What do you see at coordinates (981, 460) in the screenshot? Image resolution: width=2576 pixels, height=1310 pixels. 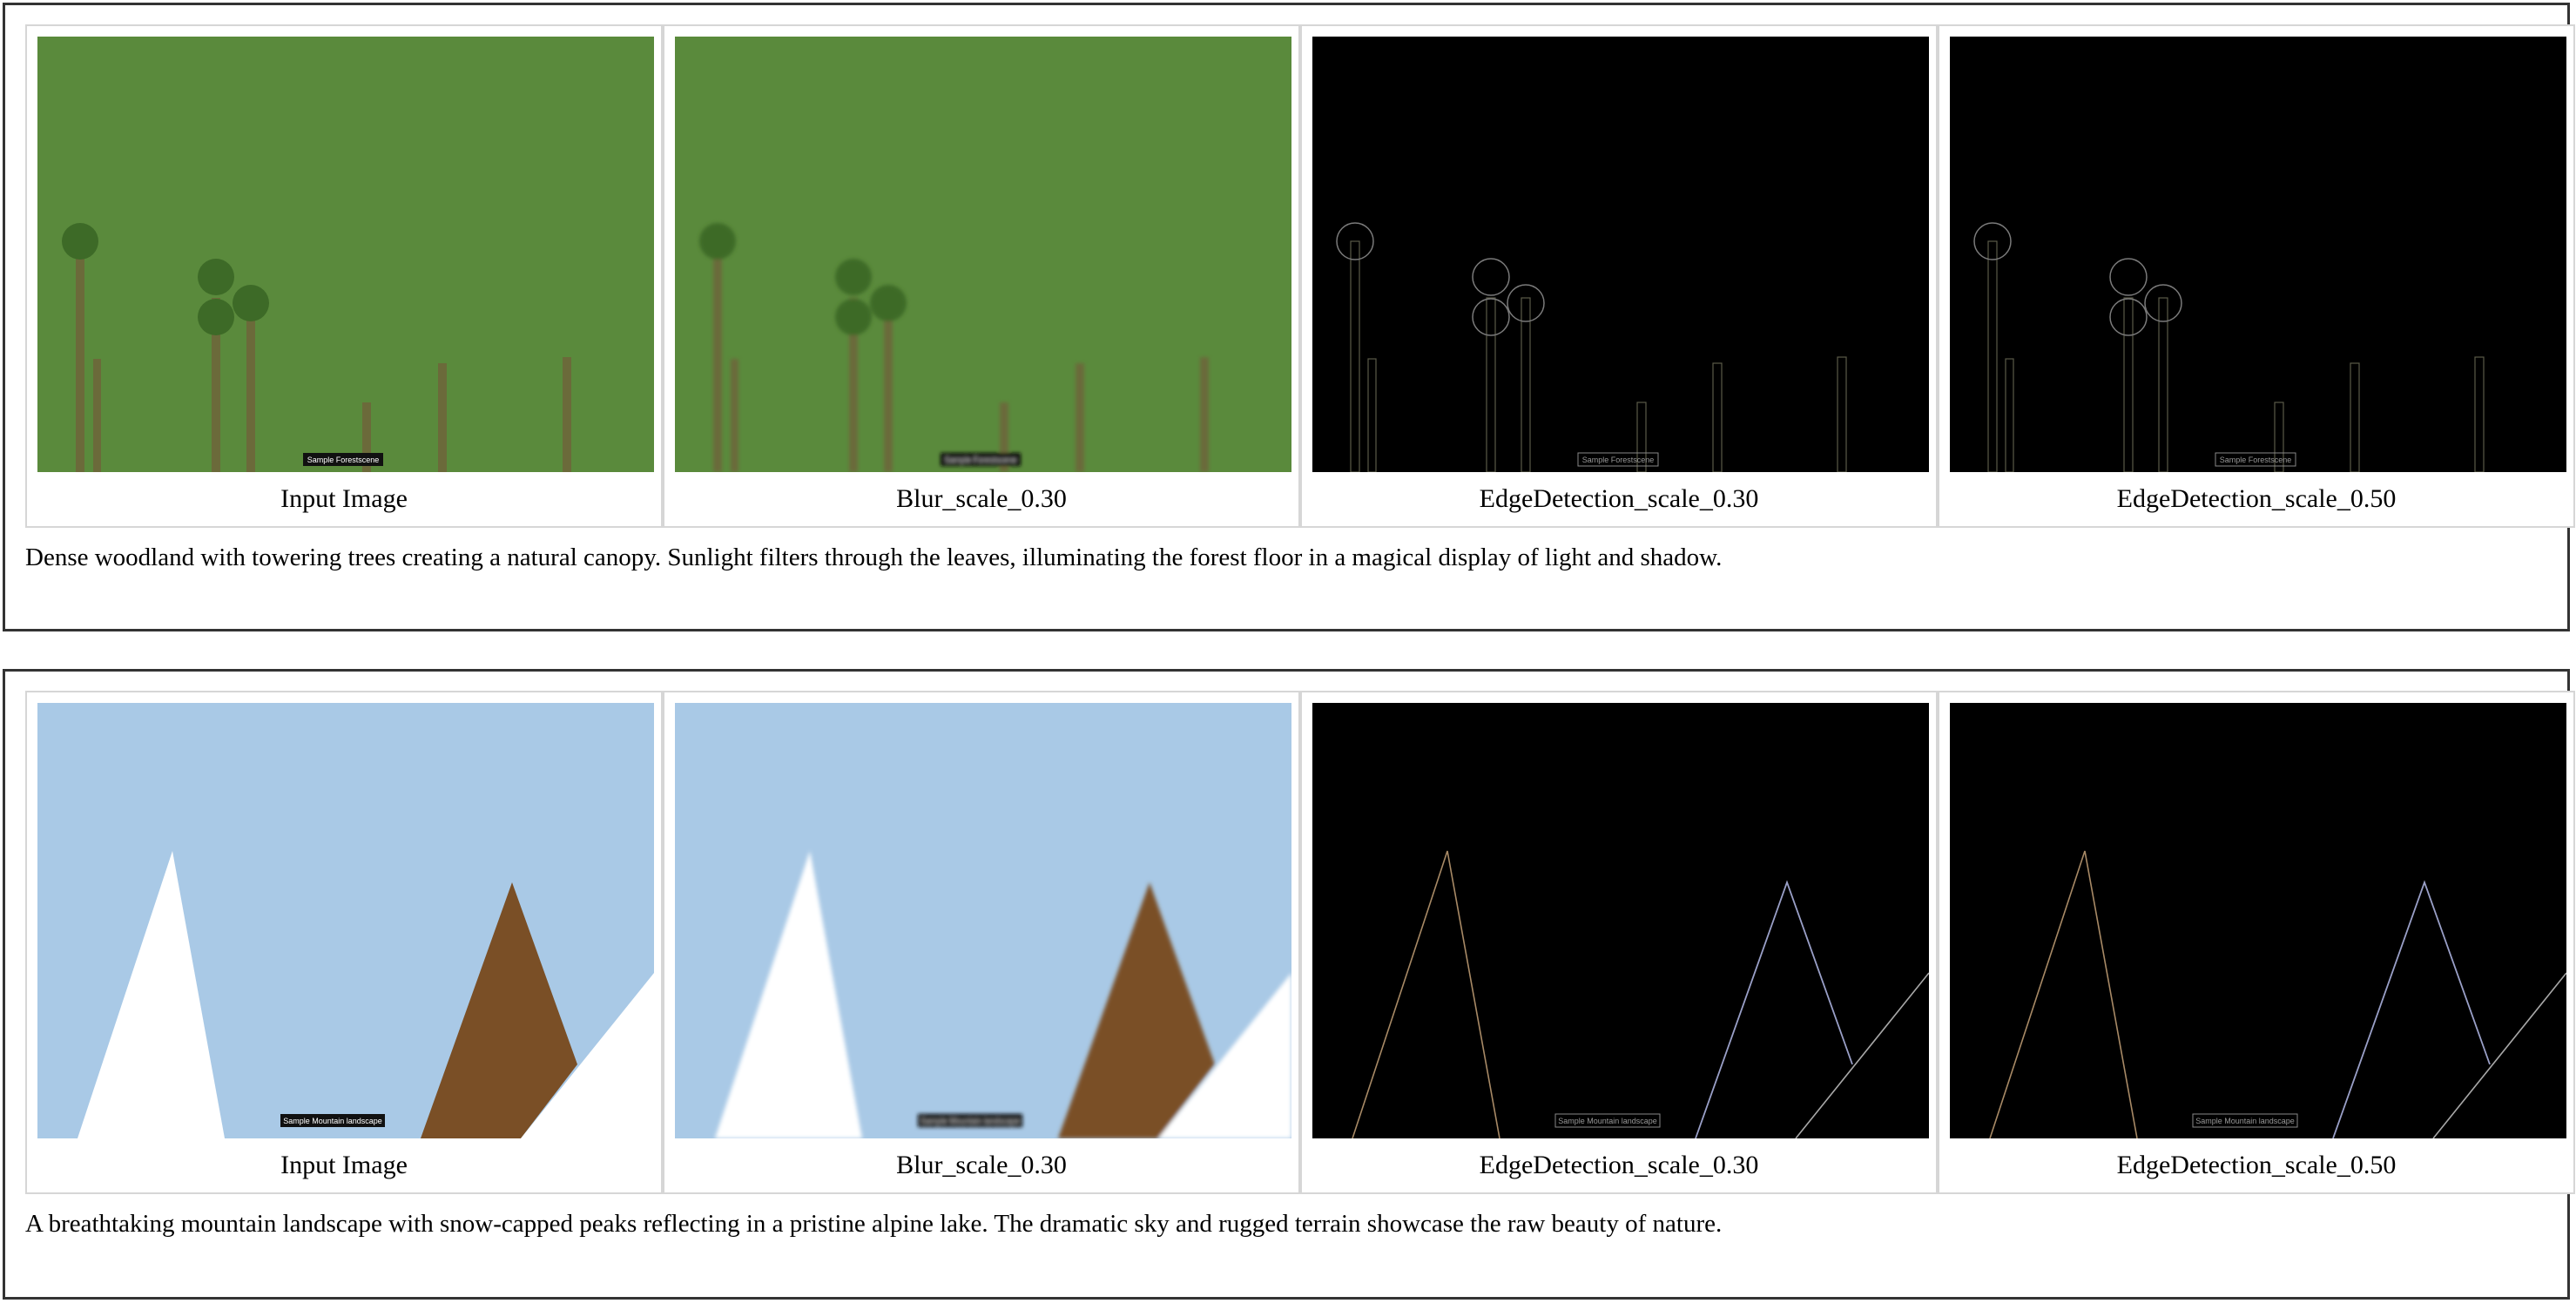 I see `scene-banner-blurred: Sample Forestscene` at bounding box center [981, 460].